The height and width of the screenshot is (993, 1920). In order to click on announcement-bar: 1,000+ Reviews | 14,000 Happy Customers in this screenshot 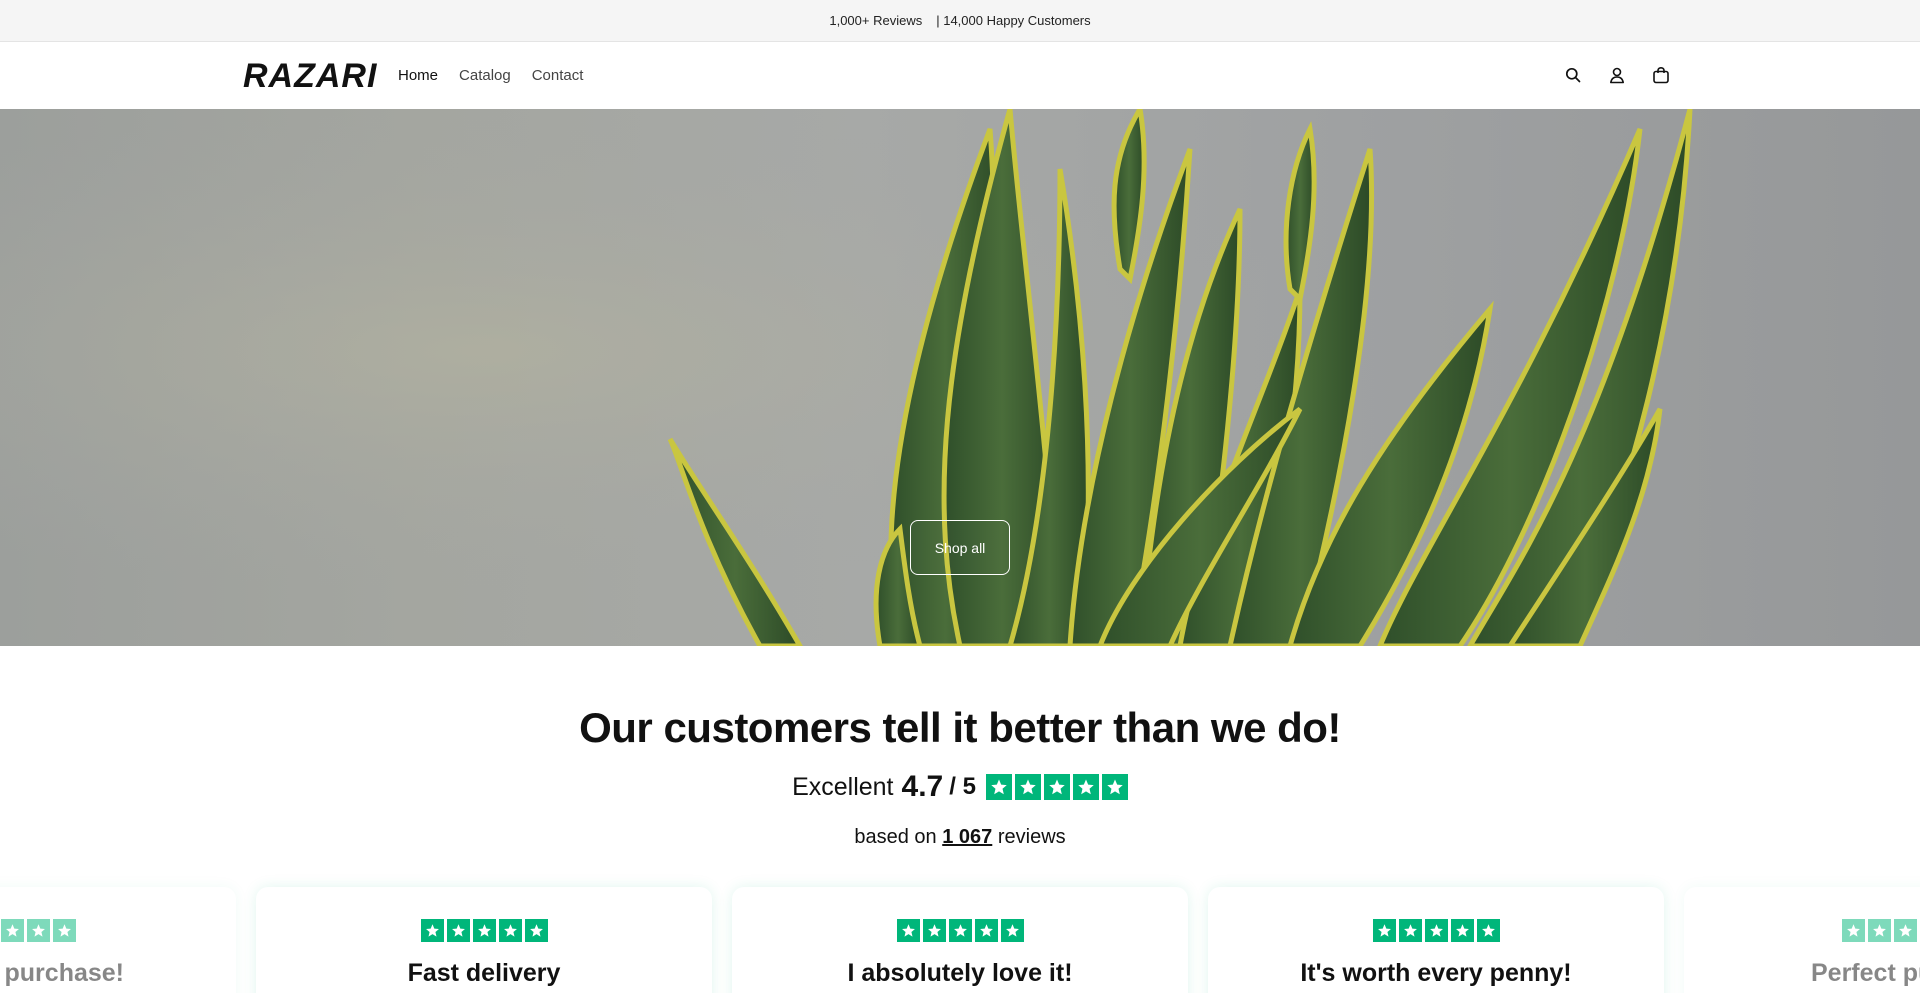, I will do `click(960, 21)`.